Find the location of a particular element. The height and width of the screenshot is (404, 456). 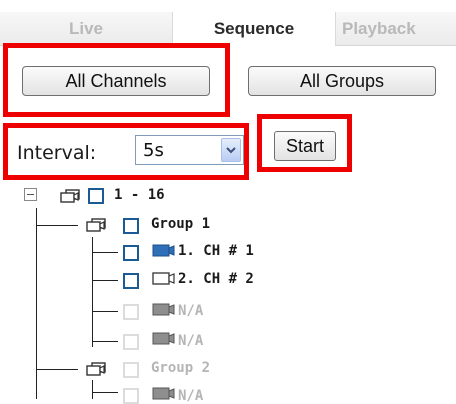

ch2-checkbox is located at coordinates (131, 281).